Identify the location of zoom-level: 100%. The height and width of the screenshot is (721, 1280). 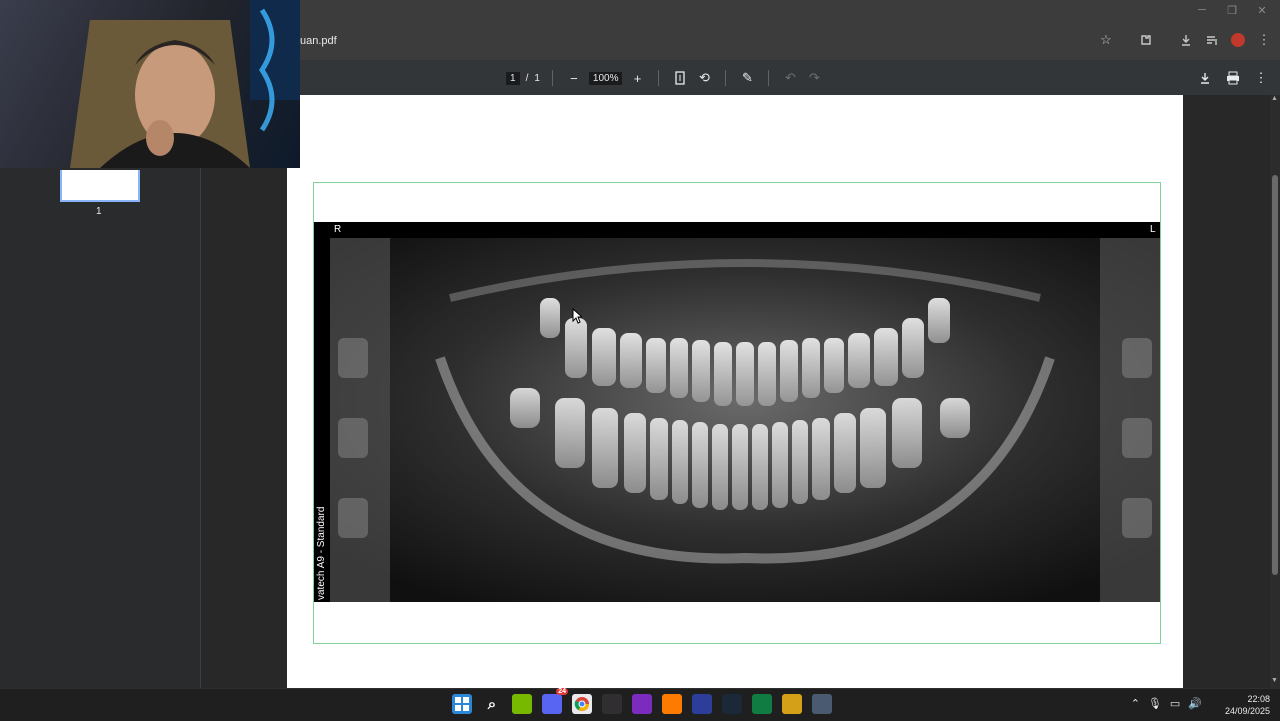
(605, 78).